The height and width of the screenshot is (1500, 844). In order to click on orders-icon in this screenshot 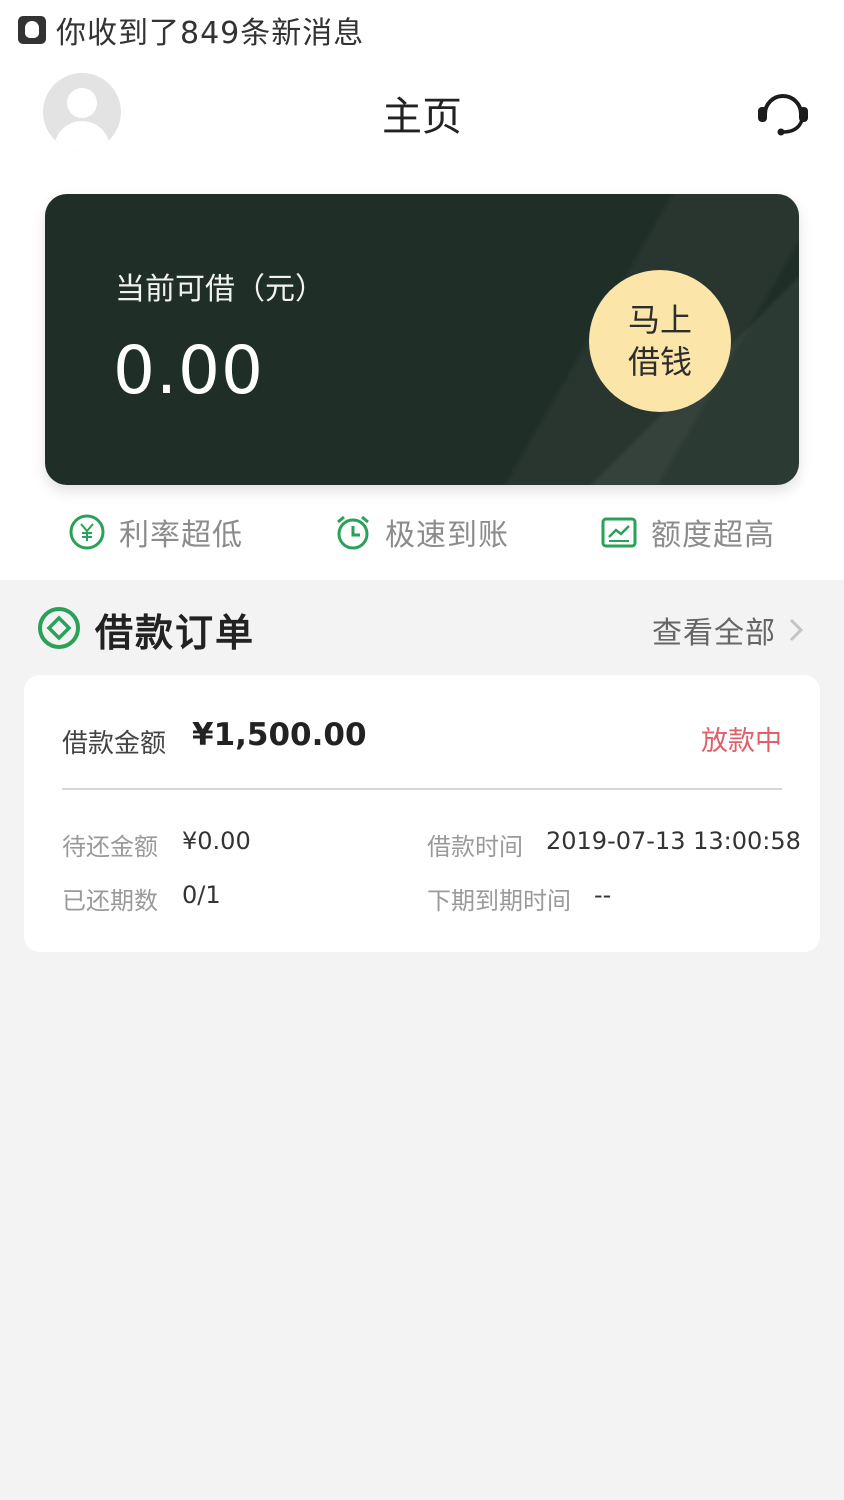, I will do `click(59, 628)`.